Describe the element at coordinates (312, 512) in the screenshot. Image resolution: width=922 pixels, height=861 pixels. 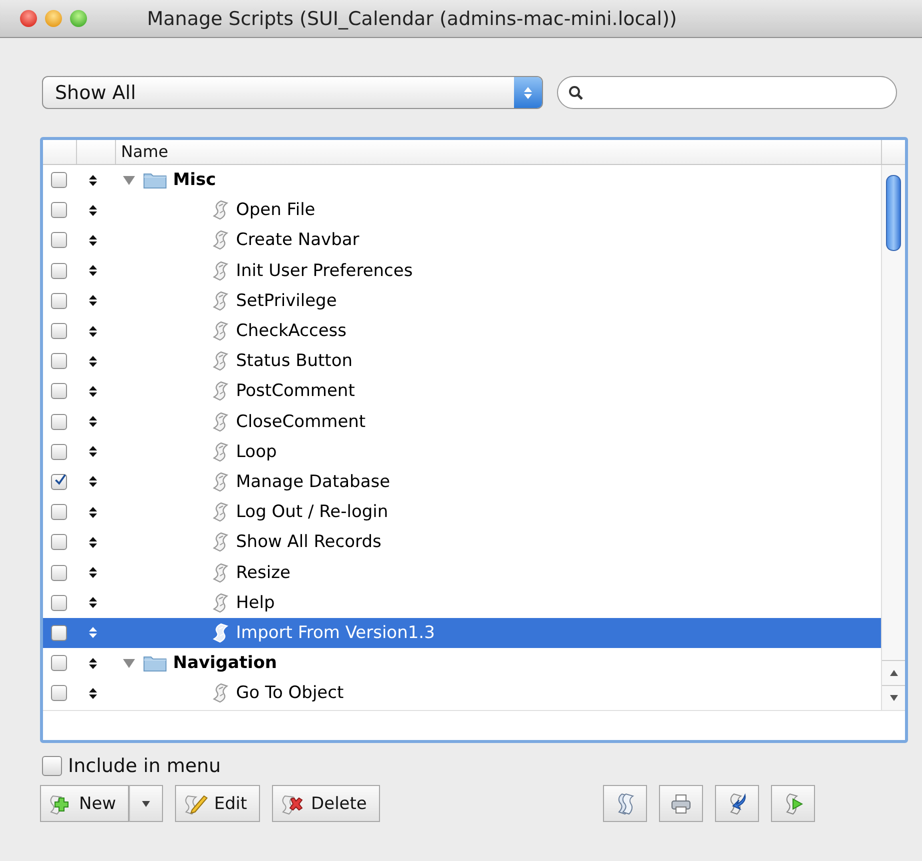
I see `script-name: Log Out / Re-login` at that location.